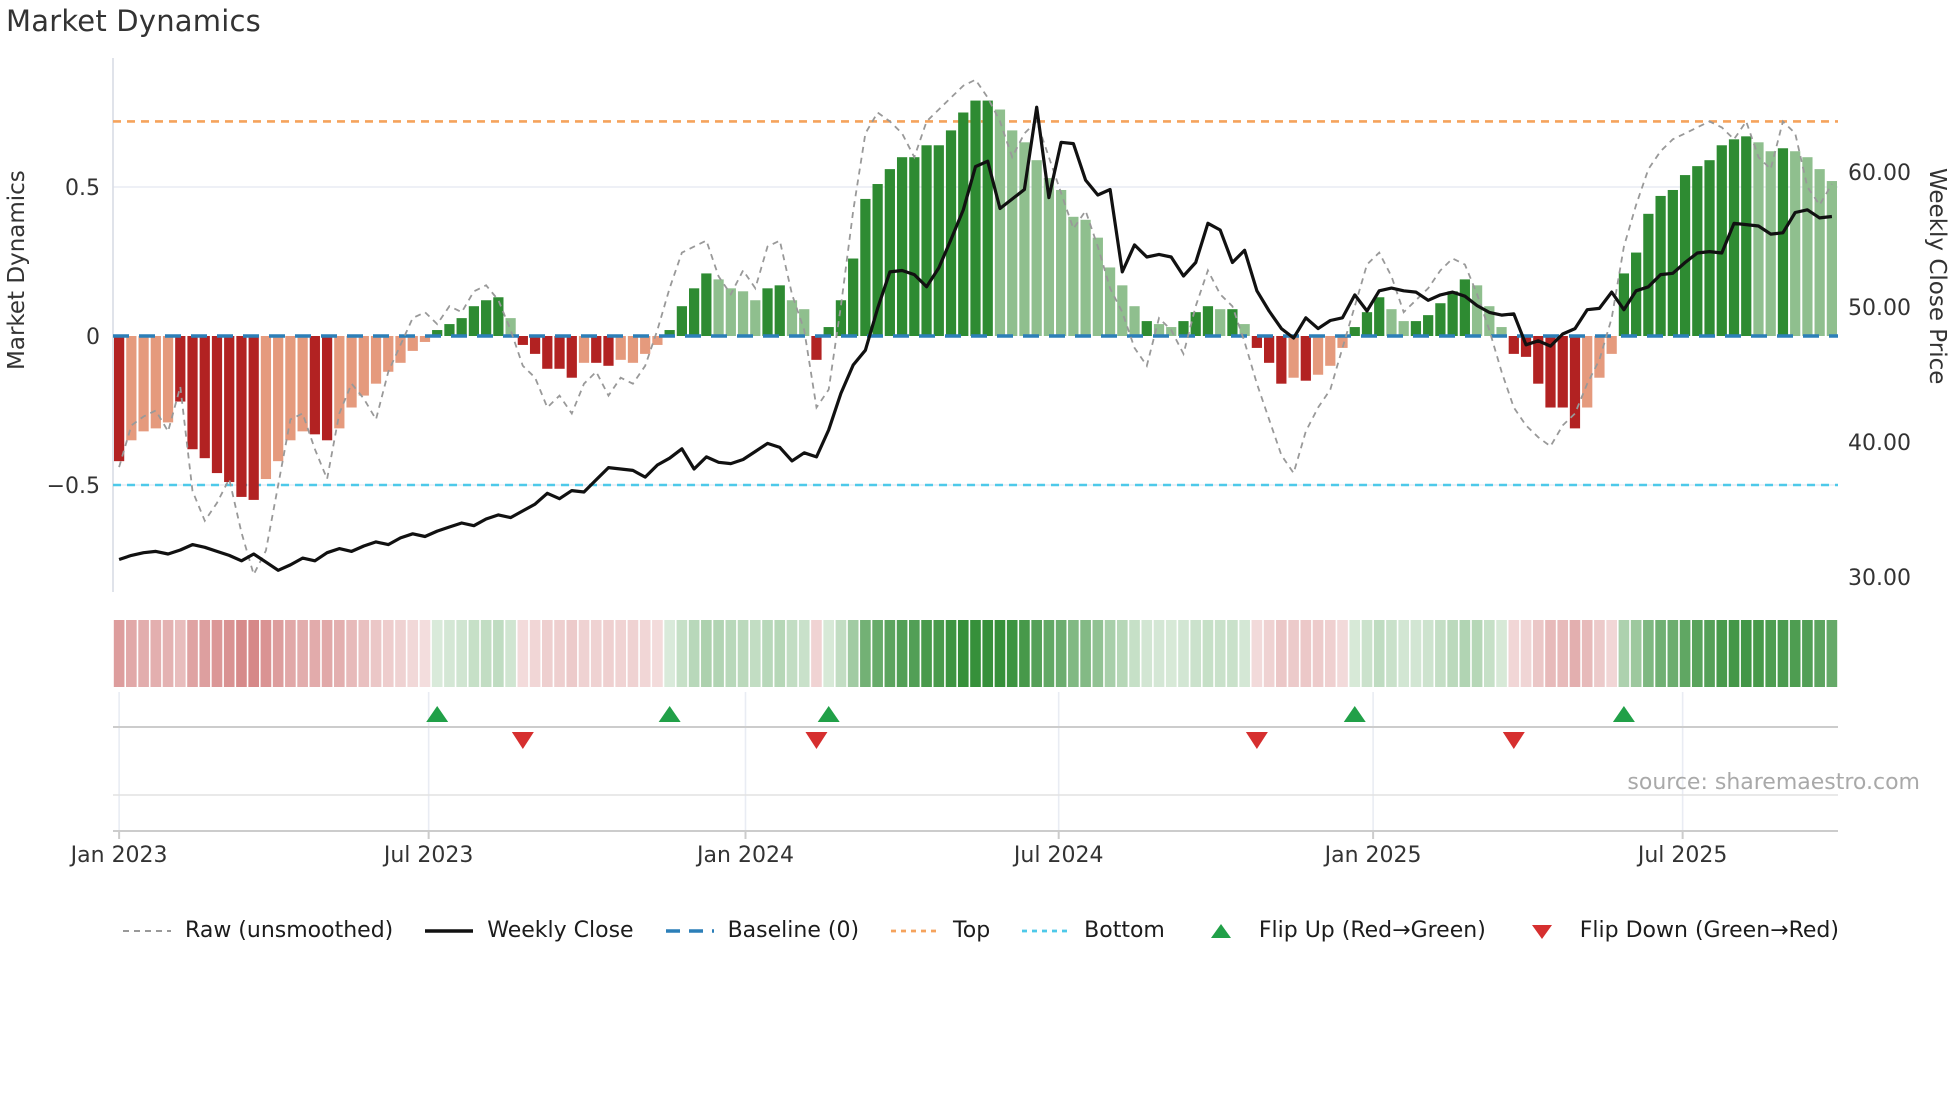 The image size is (1960, 1102). Describe the element at coordinates (1256, 740) in the screenshot. I see `flip-down-marker` at that location.